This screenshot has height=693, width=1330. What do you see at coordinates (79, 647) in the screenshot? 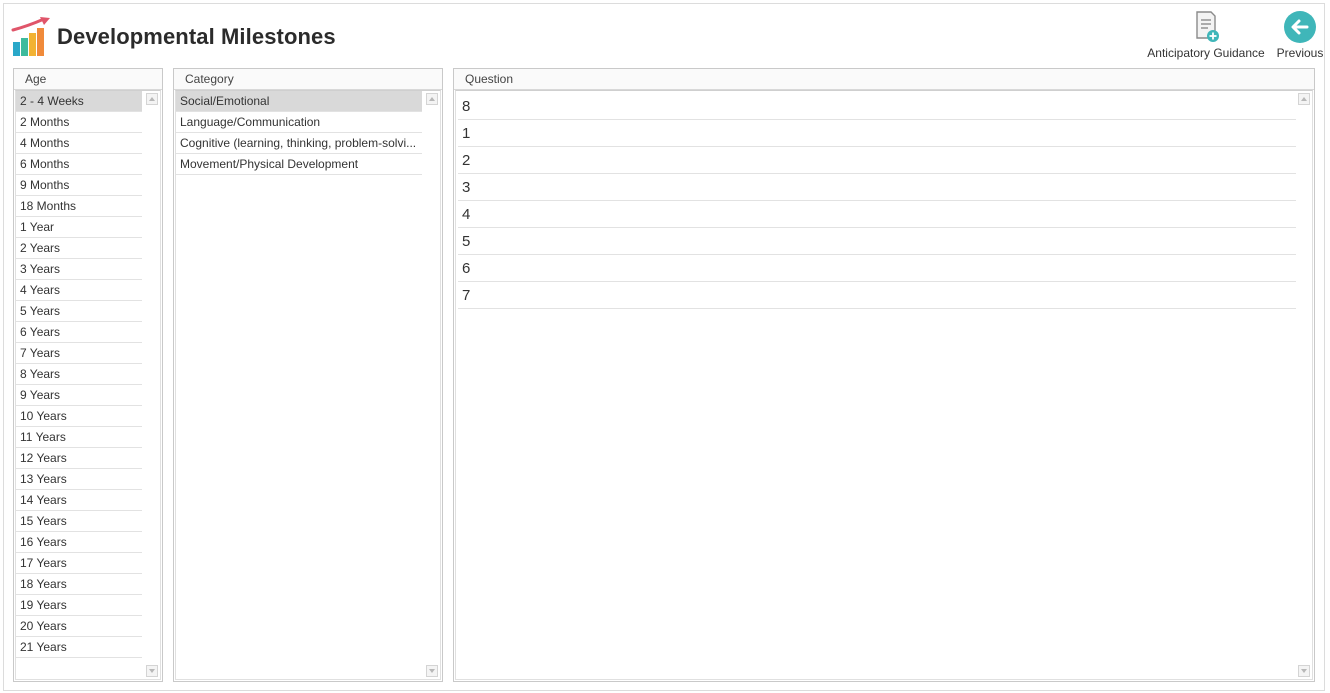
I see `age-list-item: 21 Years` at bounding box center [79, 647].